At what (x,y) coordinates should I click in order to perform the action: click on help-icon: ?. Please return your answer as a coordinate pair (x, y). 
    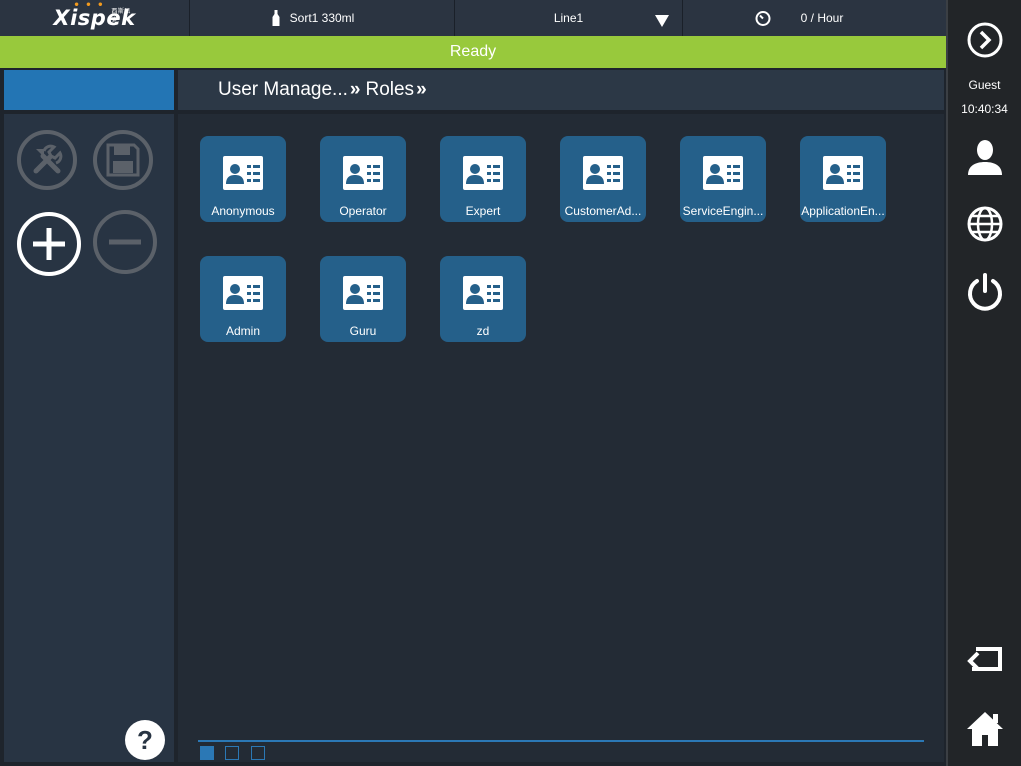
    Looking at the image, I should click on (145, 739).